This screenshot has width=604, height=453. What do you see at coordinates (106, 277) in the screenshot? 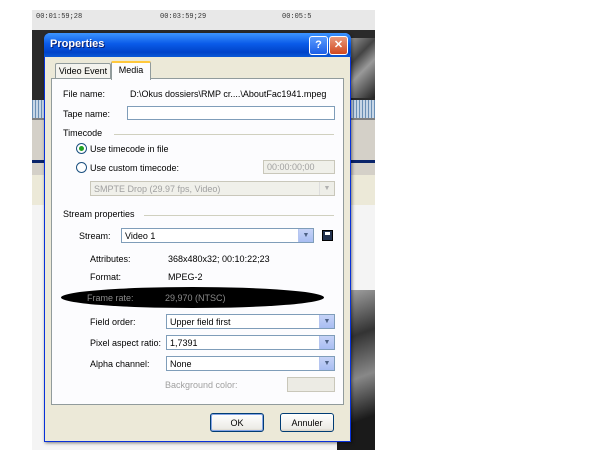
I see `format-label: Format:` at bounding box center [106, 277].